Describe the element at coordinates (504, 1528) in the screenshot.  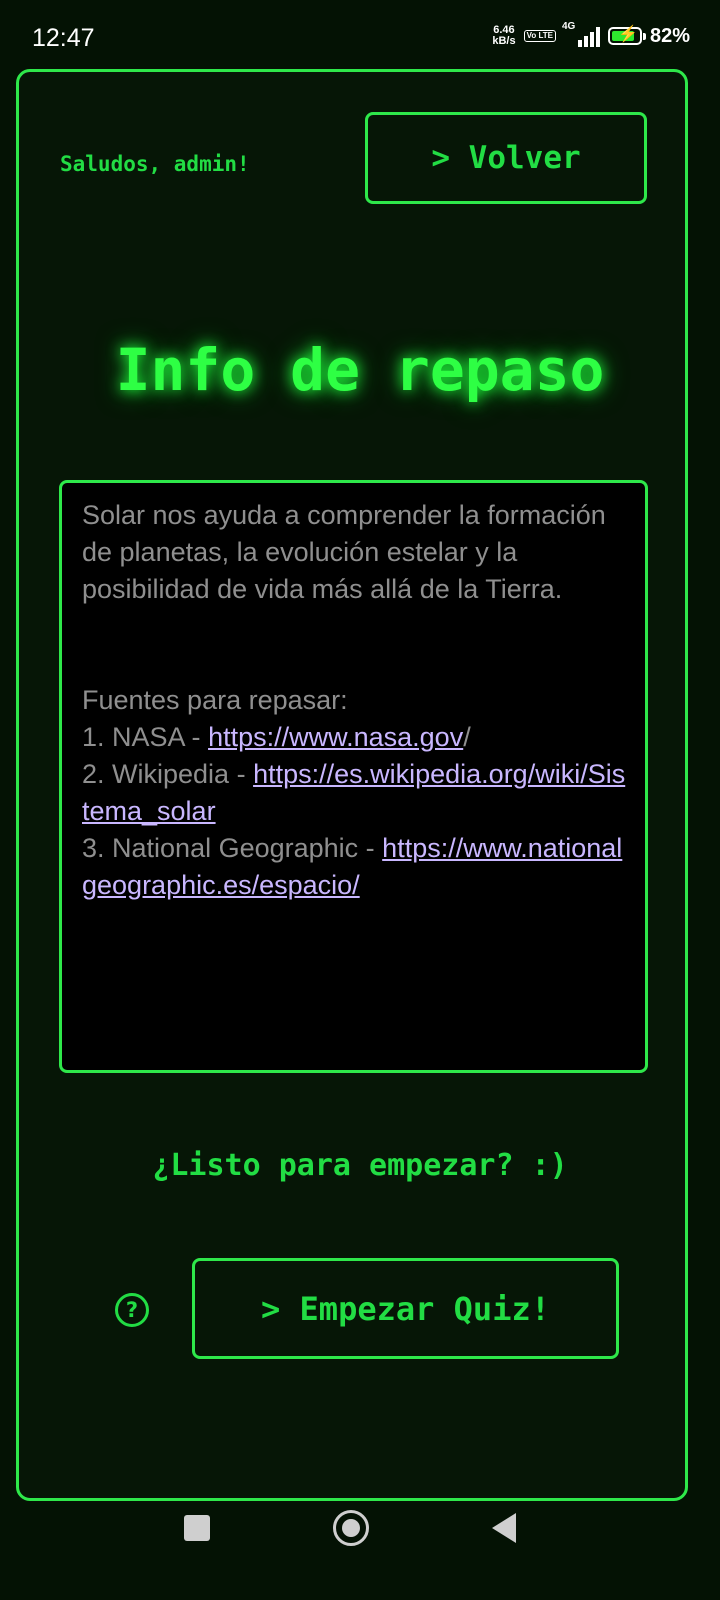
I see `back-nav-icon` at that location.